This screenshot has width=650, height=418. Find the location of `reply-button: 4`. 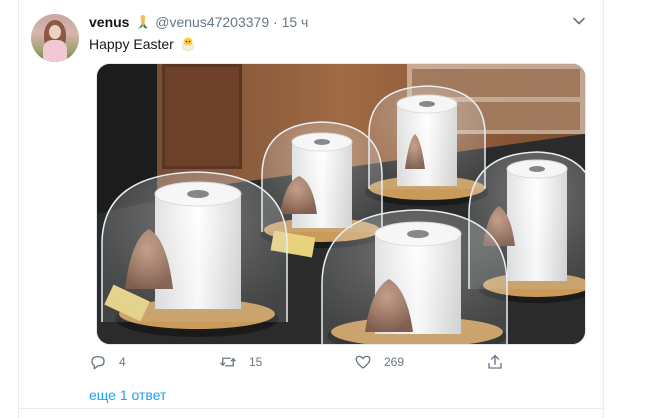

reply-button: 4 is located at coordinates (107, 362).